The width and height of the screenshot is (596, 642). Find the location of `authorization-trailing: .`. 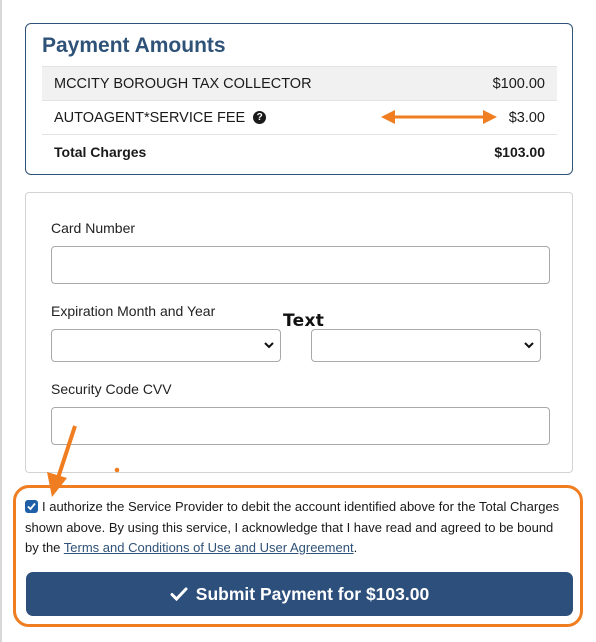

authorization-trailing: . is located at coordinates (355, 547).